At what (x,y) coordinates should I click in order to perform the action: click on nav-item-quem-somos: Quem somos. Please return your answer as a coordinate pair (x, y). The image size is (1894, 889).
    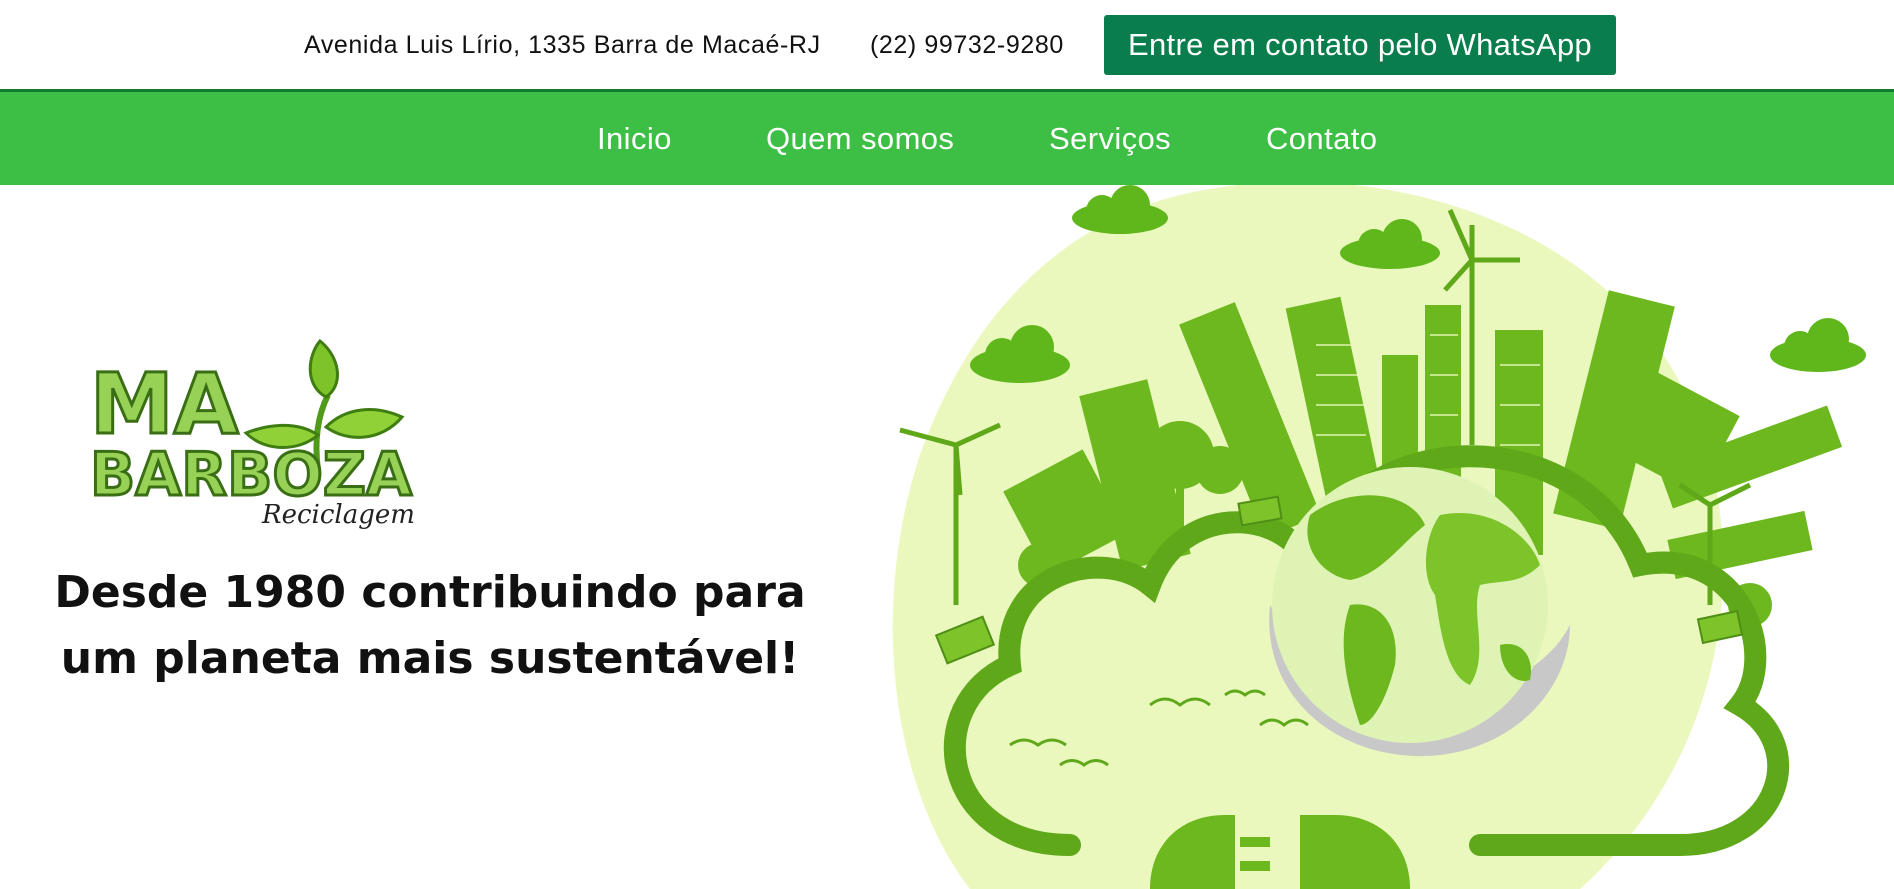
    Looking at the image, I should click on (860, 139).